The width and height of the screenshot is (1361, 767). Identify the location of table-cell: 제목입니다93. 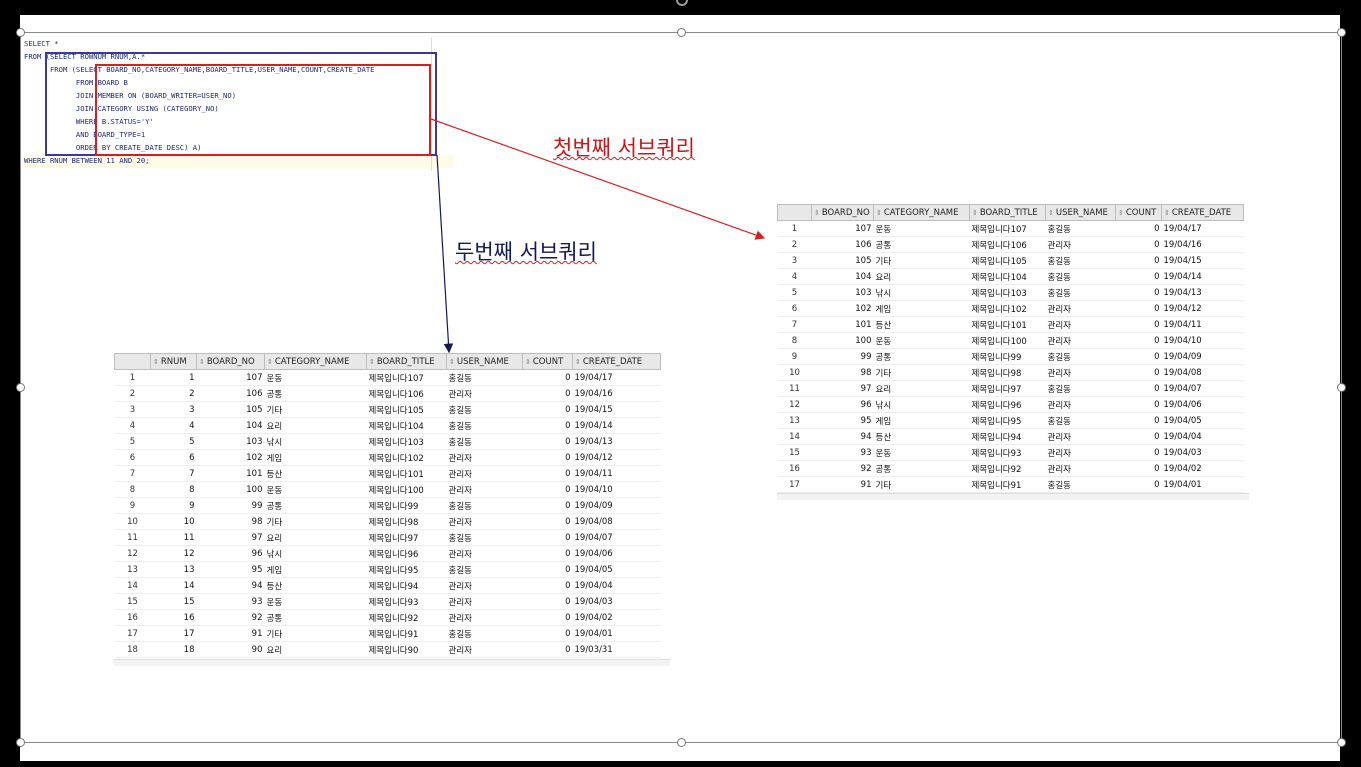
(406, 601).